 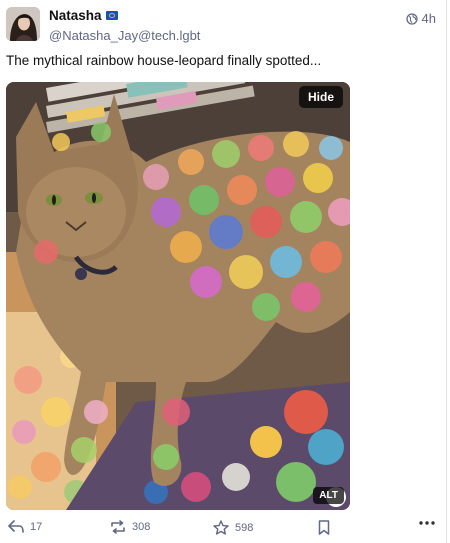 I want to click on favourite-count: 598, so click(x=244, y=527).